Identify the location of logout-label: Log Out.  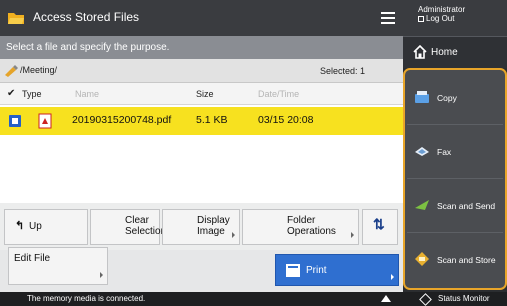
(440, 18).